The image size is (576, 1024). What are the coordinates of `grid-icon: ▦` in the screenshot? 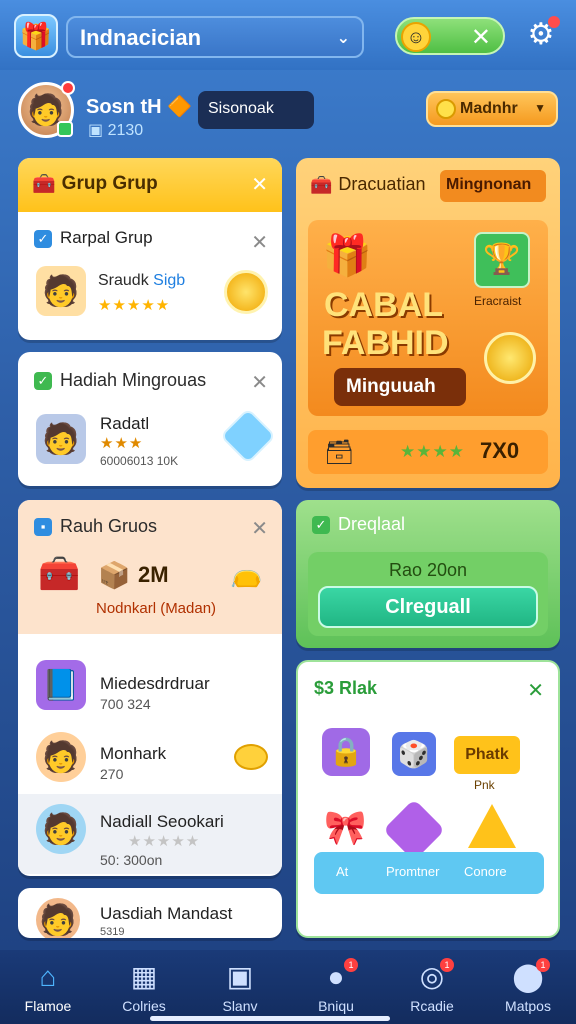 It's located at (144, 976).